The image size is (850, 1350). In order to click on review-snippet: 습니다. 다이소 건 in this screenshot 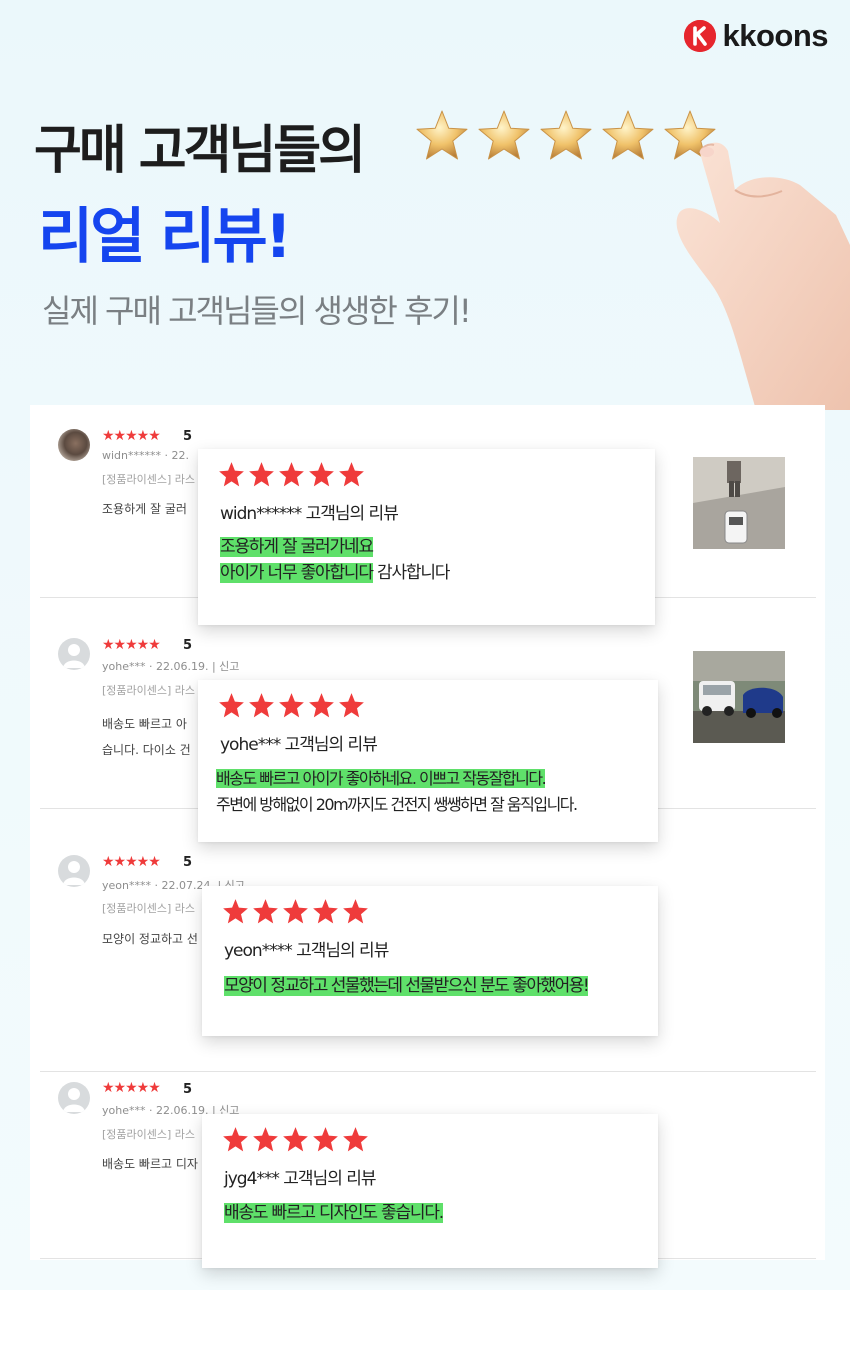, I will do `click(146, 750)`.